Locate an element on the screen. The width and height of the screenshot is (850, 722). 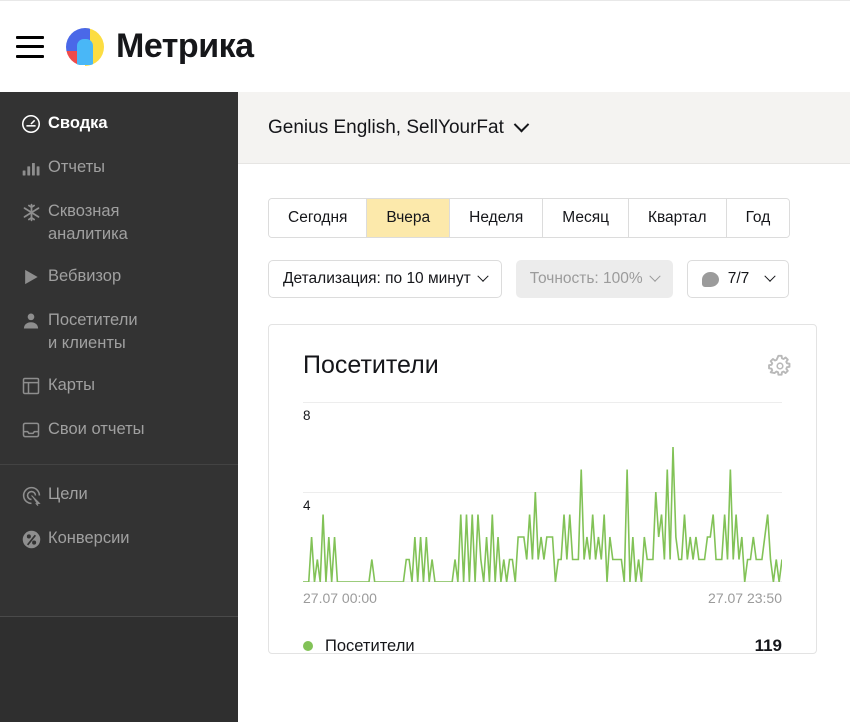
period-tab-week: Неделя is located at coordinates (497, 218).